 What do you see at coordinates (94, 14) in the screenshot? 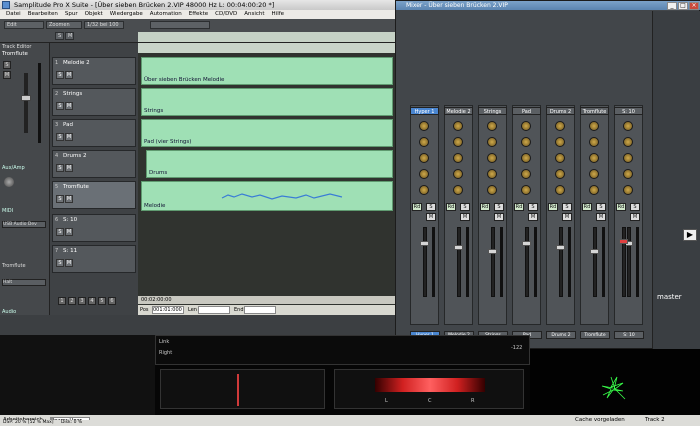
I see `menu-object: Objekt` at bounding box center [94, 14].